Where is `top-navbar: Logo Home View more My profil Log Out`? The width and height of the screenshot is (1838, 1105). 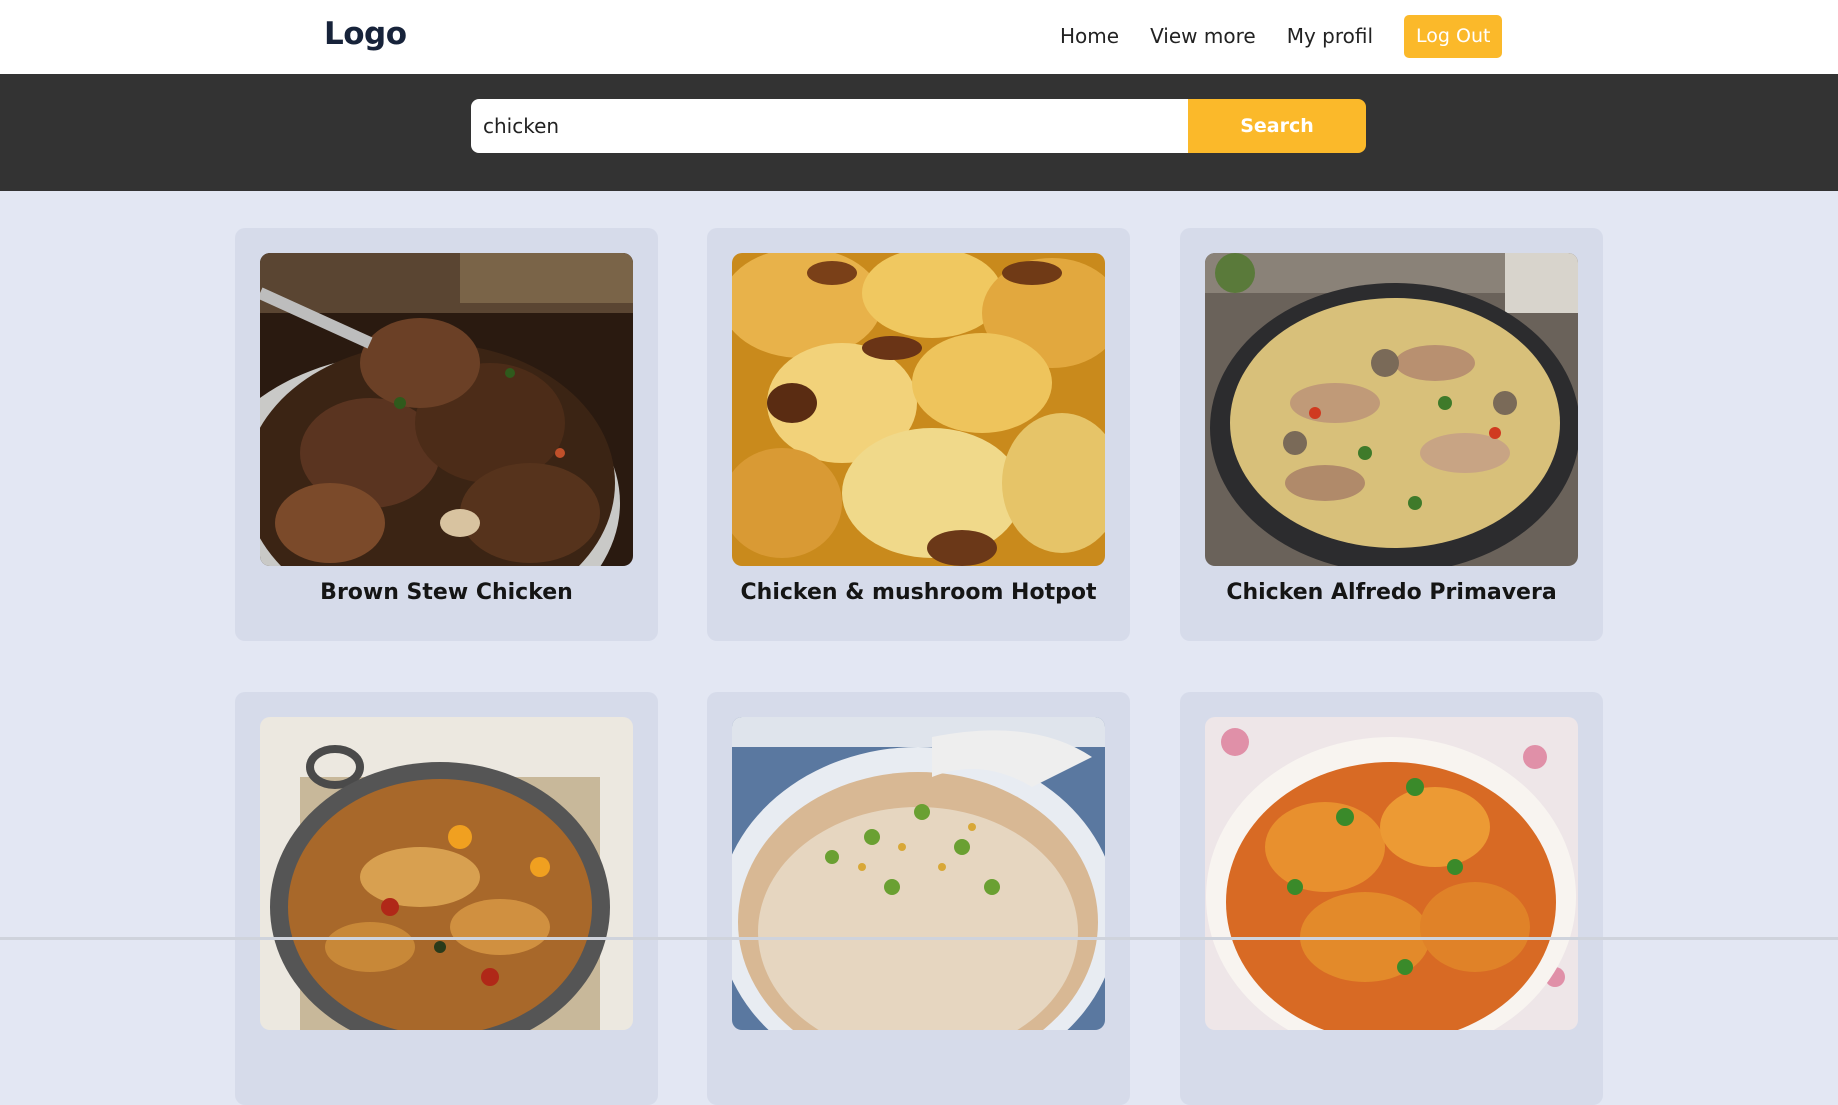 top-navbar: Logo Home View more My profil Log Out is located at coordinates (919, 37).